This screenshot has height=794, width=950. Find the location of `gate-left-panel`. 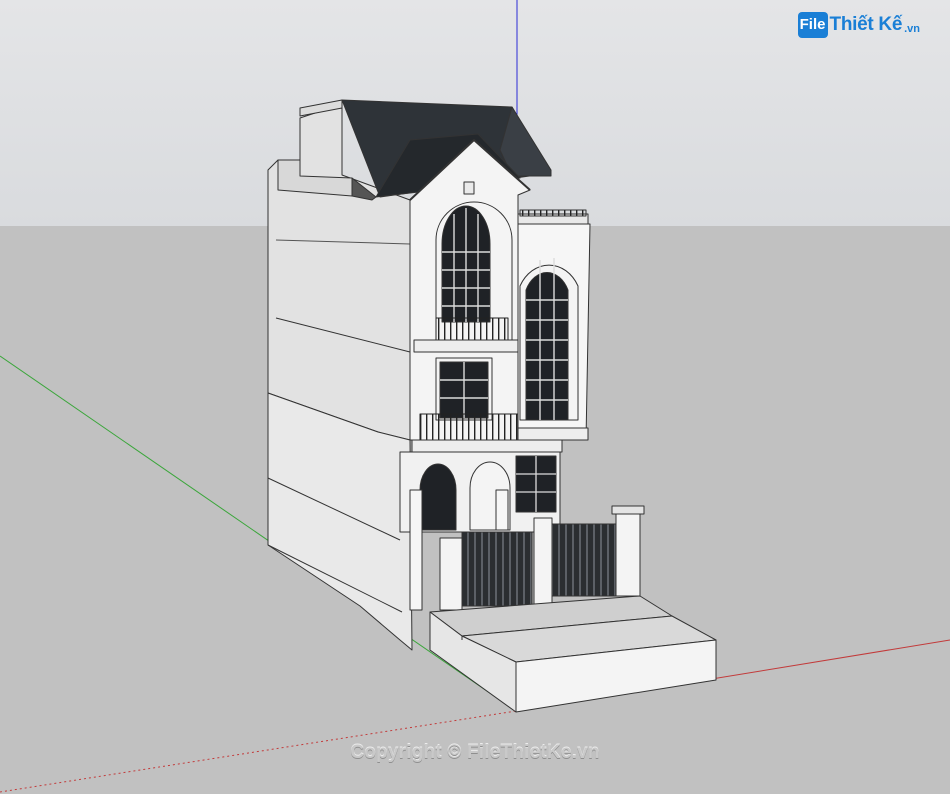

gate-left-panel is located at coordinates (497, 569).